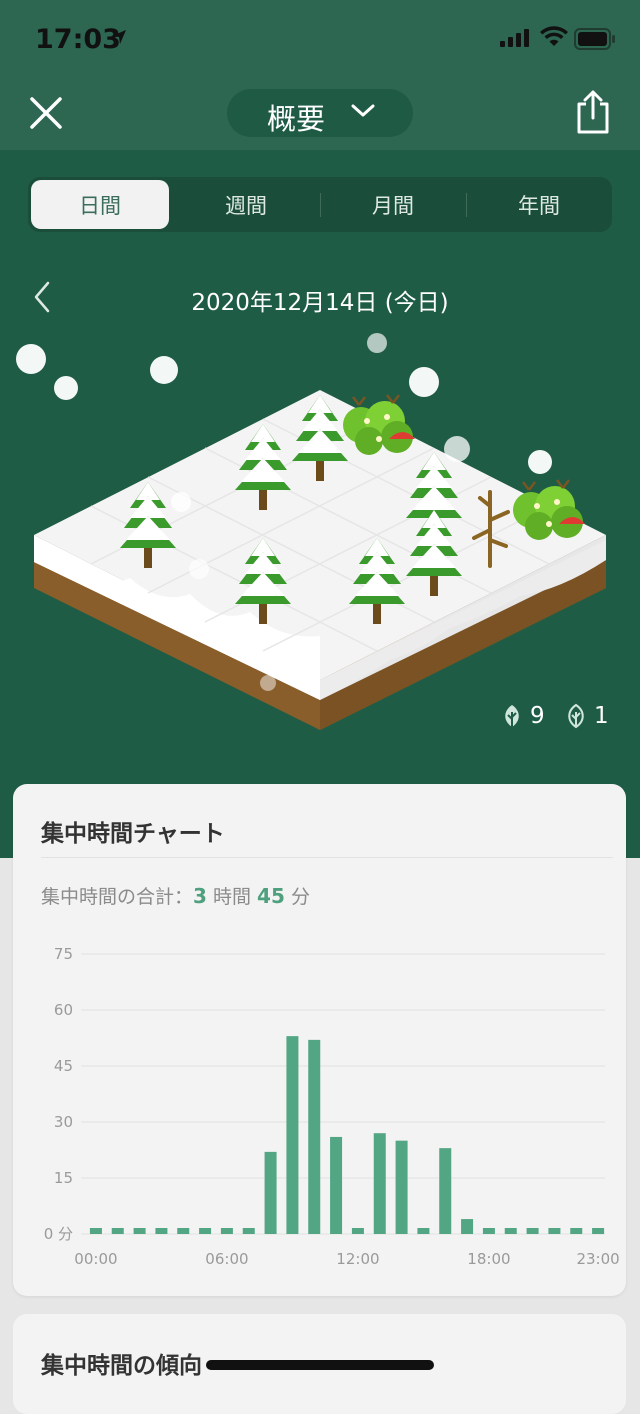 This screenshot has width=640, height=1414. Describe the element at coordinates (423, 1231) in the screenshot. I see `chart-bar-15:00` at that location.